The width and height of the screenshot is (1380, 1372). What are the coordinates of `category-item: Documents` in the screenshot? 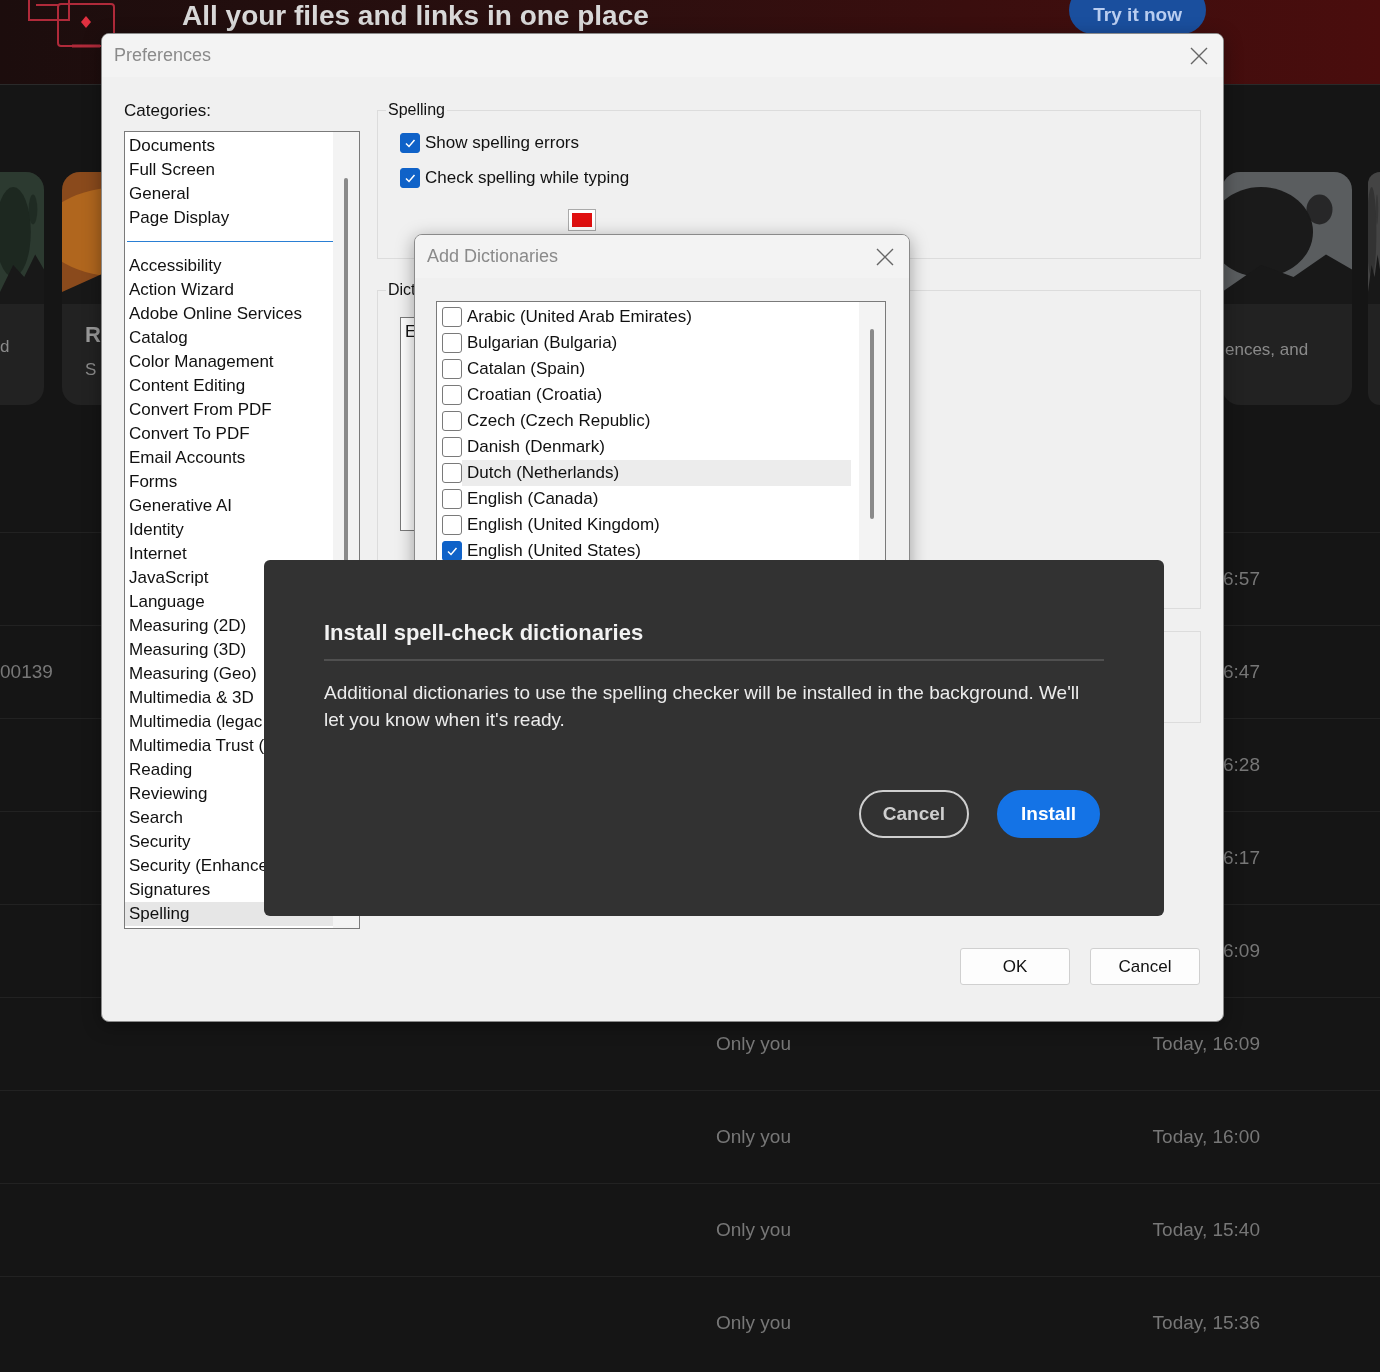 It's located at (229, 146).